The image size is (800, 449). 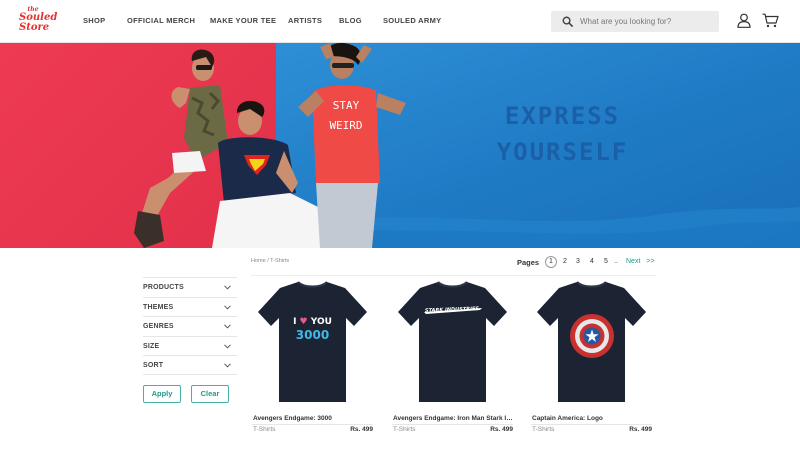 I want to click on clear-filters-button: Clear, so click(x=210, y=394).